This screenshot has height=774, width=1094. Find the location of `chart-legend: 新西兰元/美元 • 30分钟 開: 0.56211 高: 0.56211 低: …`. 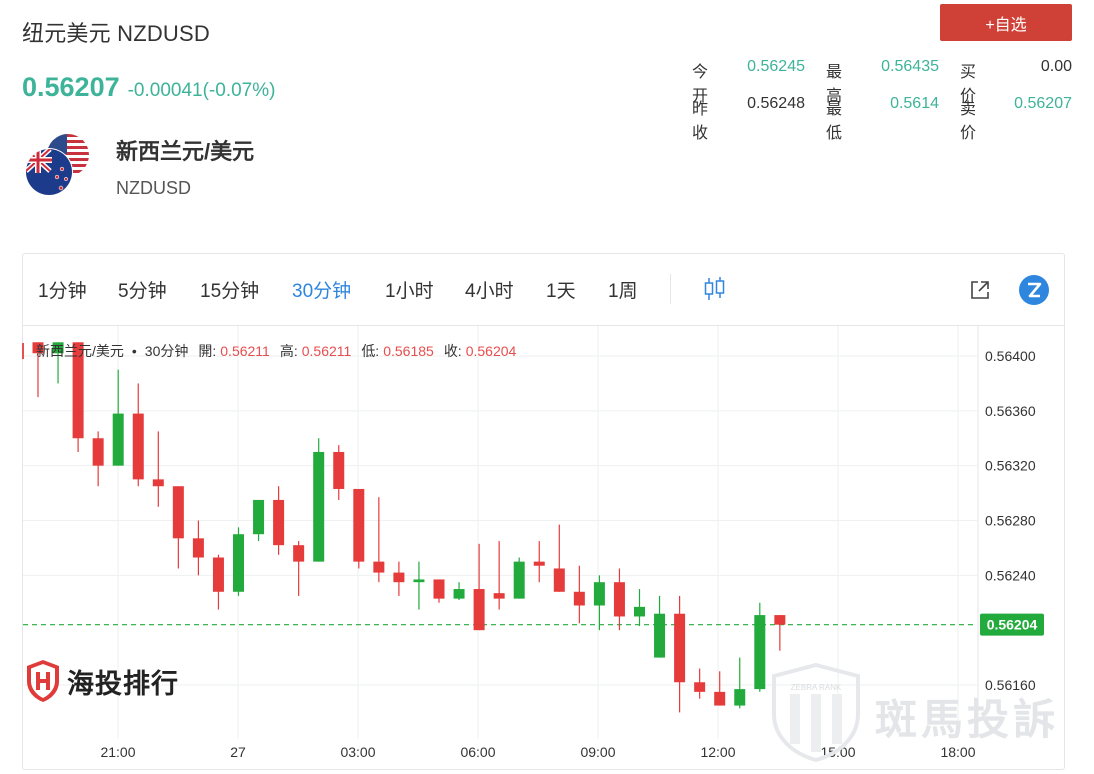

chart-legend: 新西兰元/美元 • 30分钟 開: 0.56211 高: 0.56211 低: … is located at coordinates (274, 351).